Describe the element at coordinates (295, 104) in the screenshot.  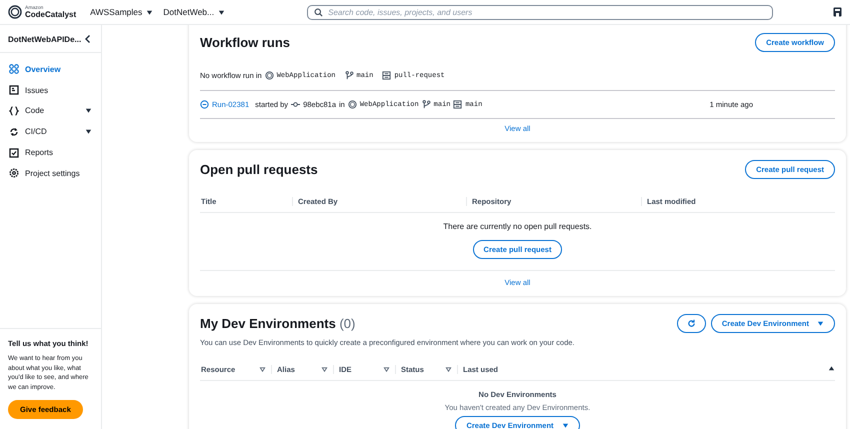
I see `commit-icon` at that location.